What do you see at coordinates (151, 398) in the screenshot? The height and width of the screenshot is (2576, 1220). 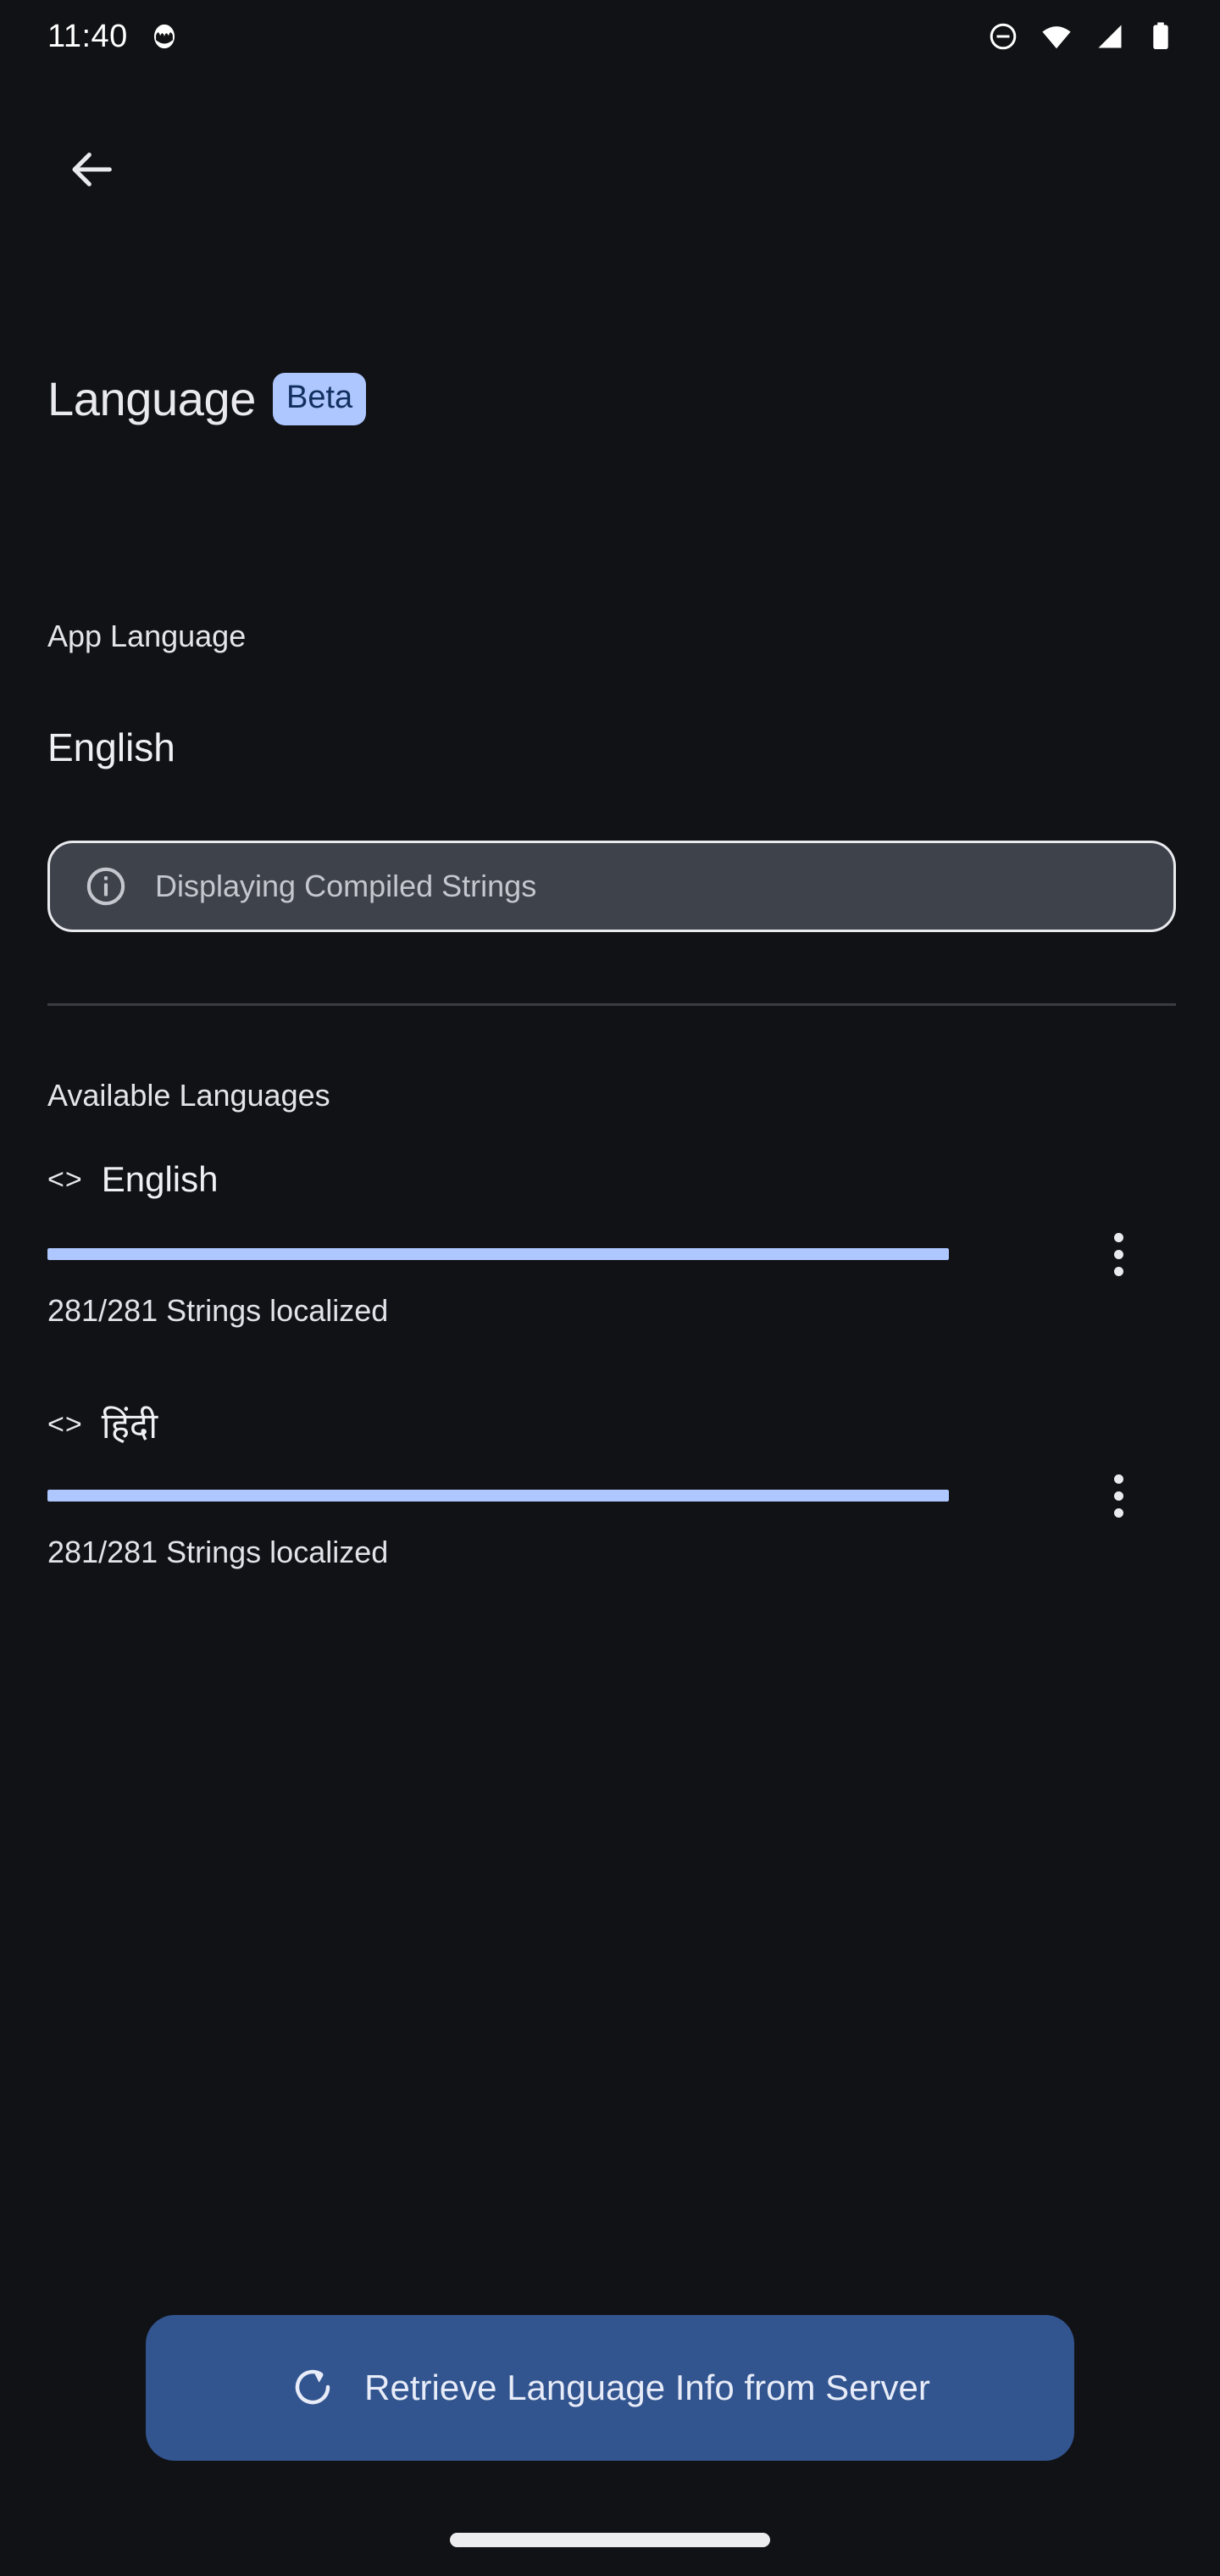 I see `page-title: Language` at bounding box center [151, 398].